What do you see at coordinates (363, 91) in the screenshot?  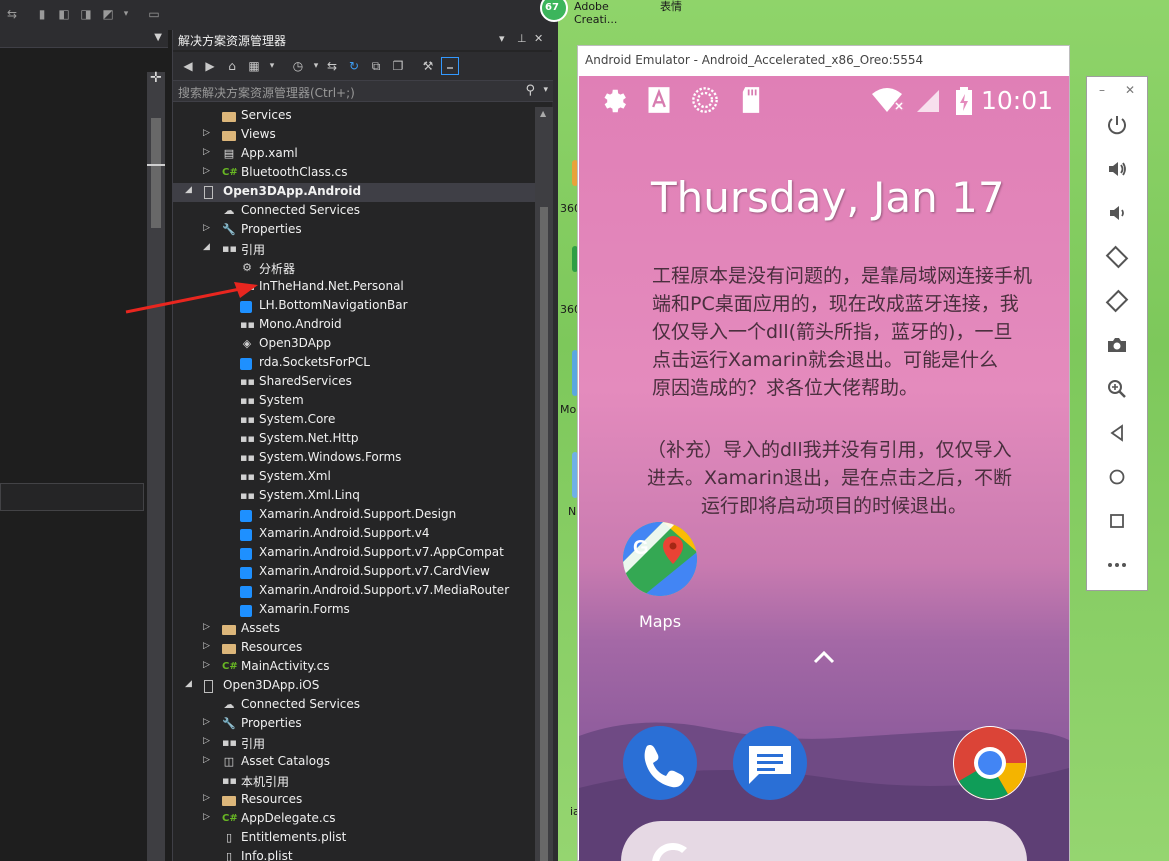 I see `solution-search-input: 搜索解决方案资源管理器(Ctrl+;) ⚲ ▾` at bounding box center [363, 91].